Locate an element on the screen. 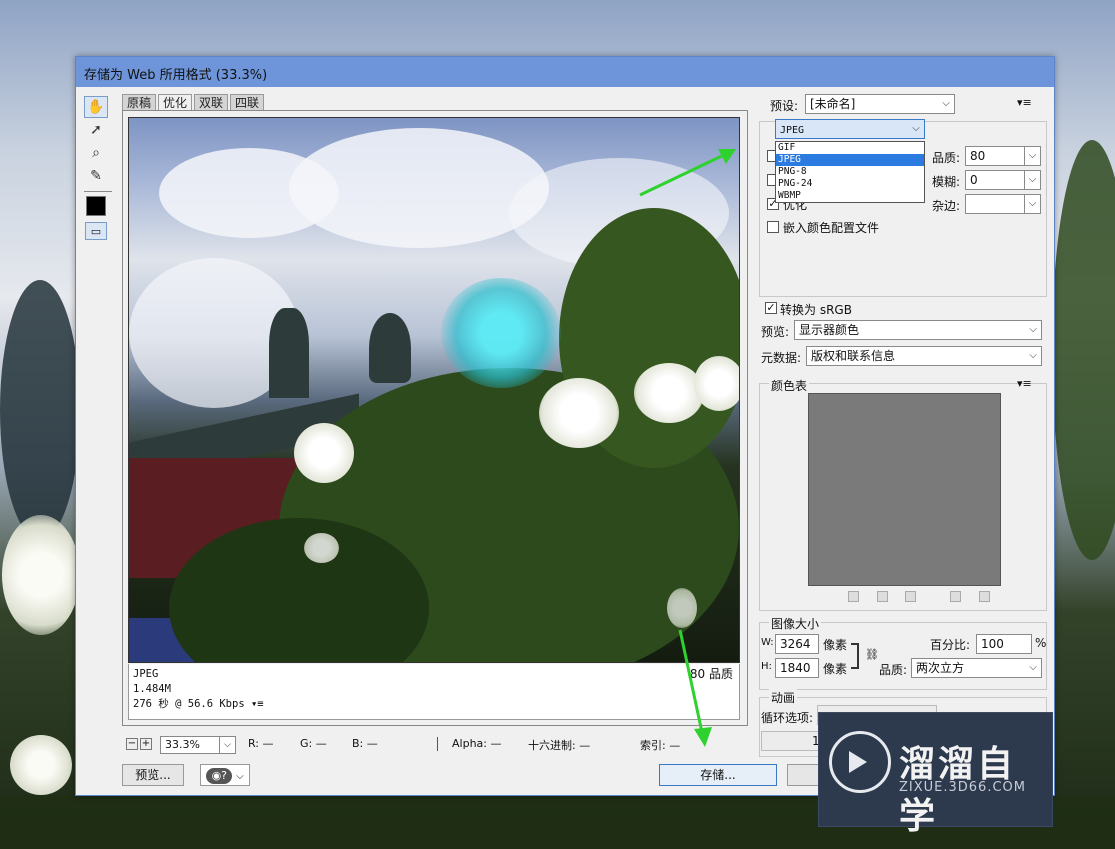 The image size is (1115, 849). tab-2-up: 双联 is located at coordinates (211, 102).